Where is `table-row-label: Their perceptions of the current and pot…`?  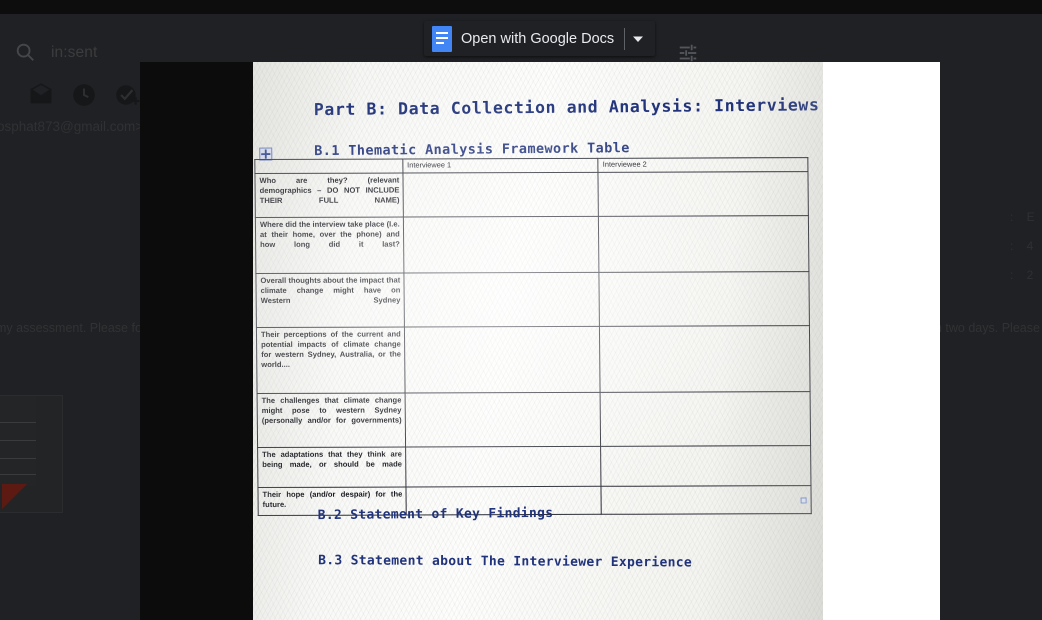 table-row-label: Their perceptions of the current and pot… is located at coordinates (330, 360).